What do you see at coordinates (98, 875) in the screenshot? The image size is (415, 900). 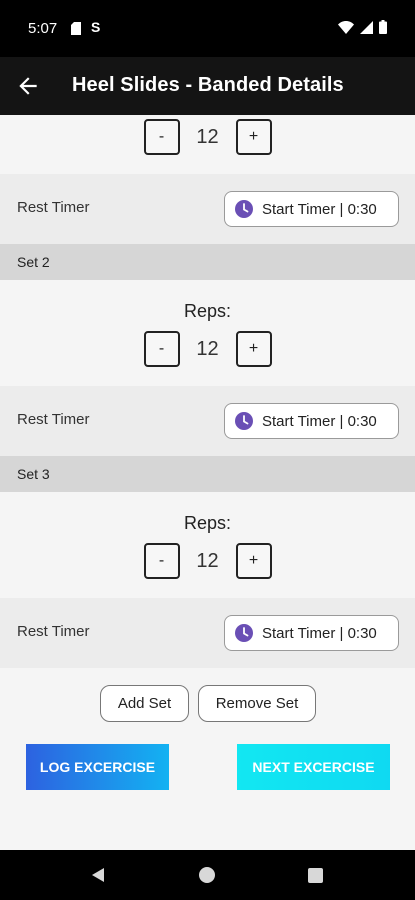 I see `nav-back-icon` at bounding box center [98, 875].